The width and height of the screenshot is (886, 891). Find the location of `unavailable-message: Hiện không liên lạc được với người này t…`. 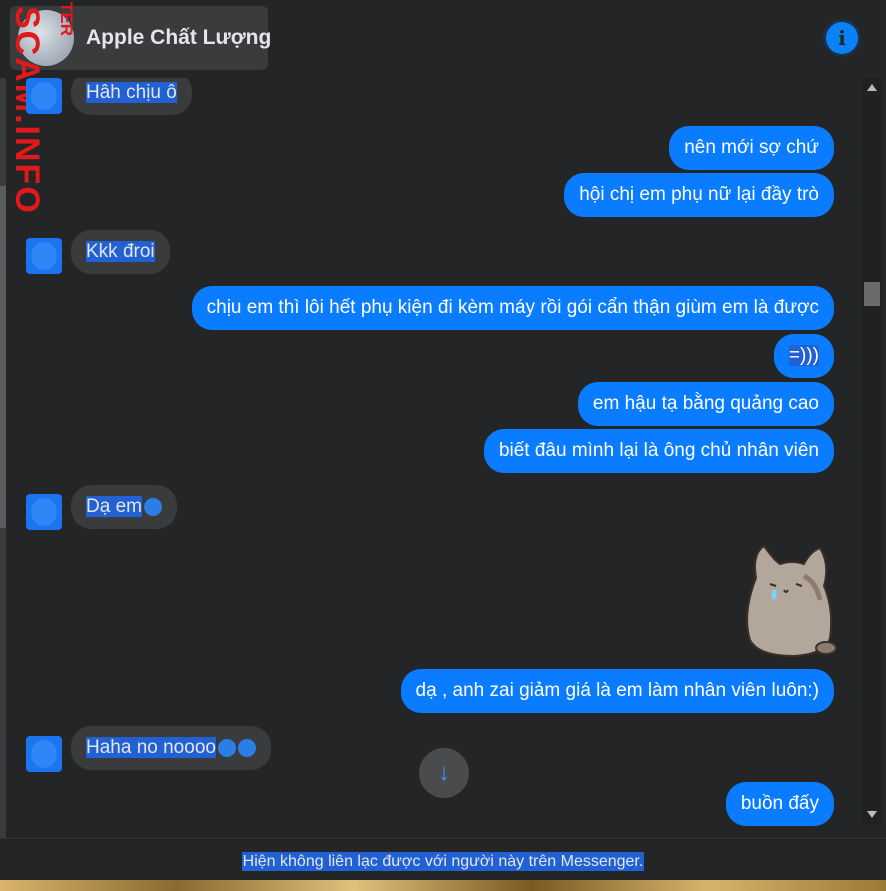

unavailable-message: Hiện không liên lạc được với người này t… is located at coordinates (443, 861).